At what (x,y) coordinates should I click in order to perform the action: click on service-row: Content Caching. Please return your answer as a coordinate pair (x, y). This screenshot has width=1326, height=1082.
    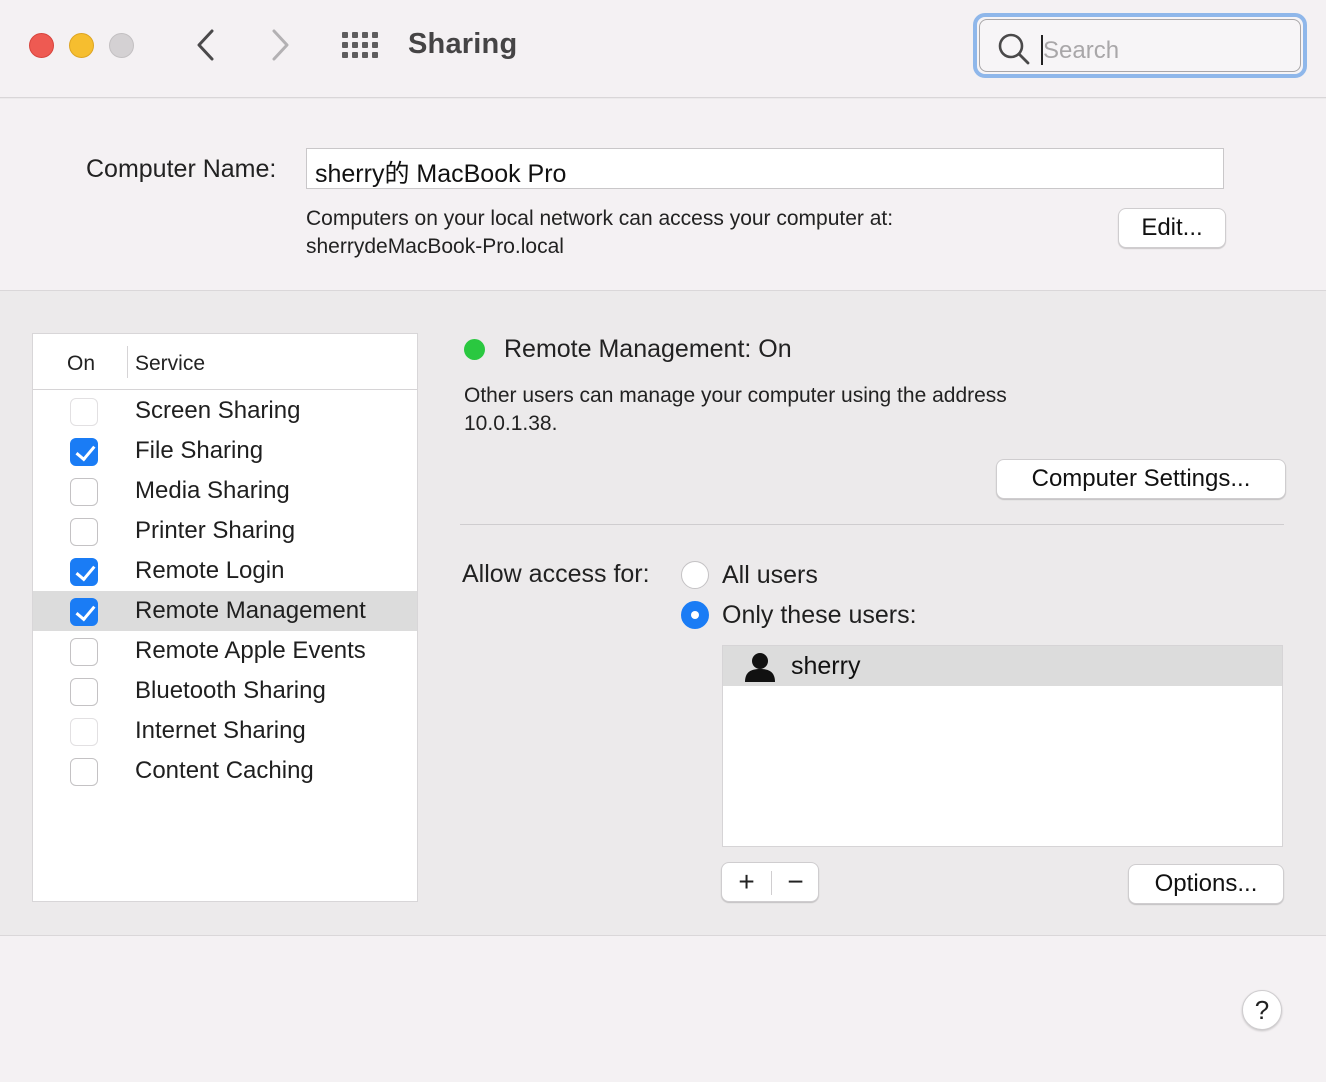
    Looking at the image, I should click on (225, 771).